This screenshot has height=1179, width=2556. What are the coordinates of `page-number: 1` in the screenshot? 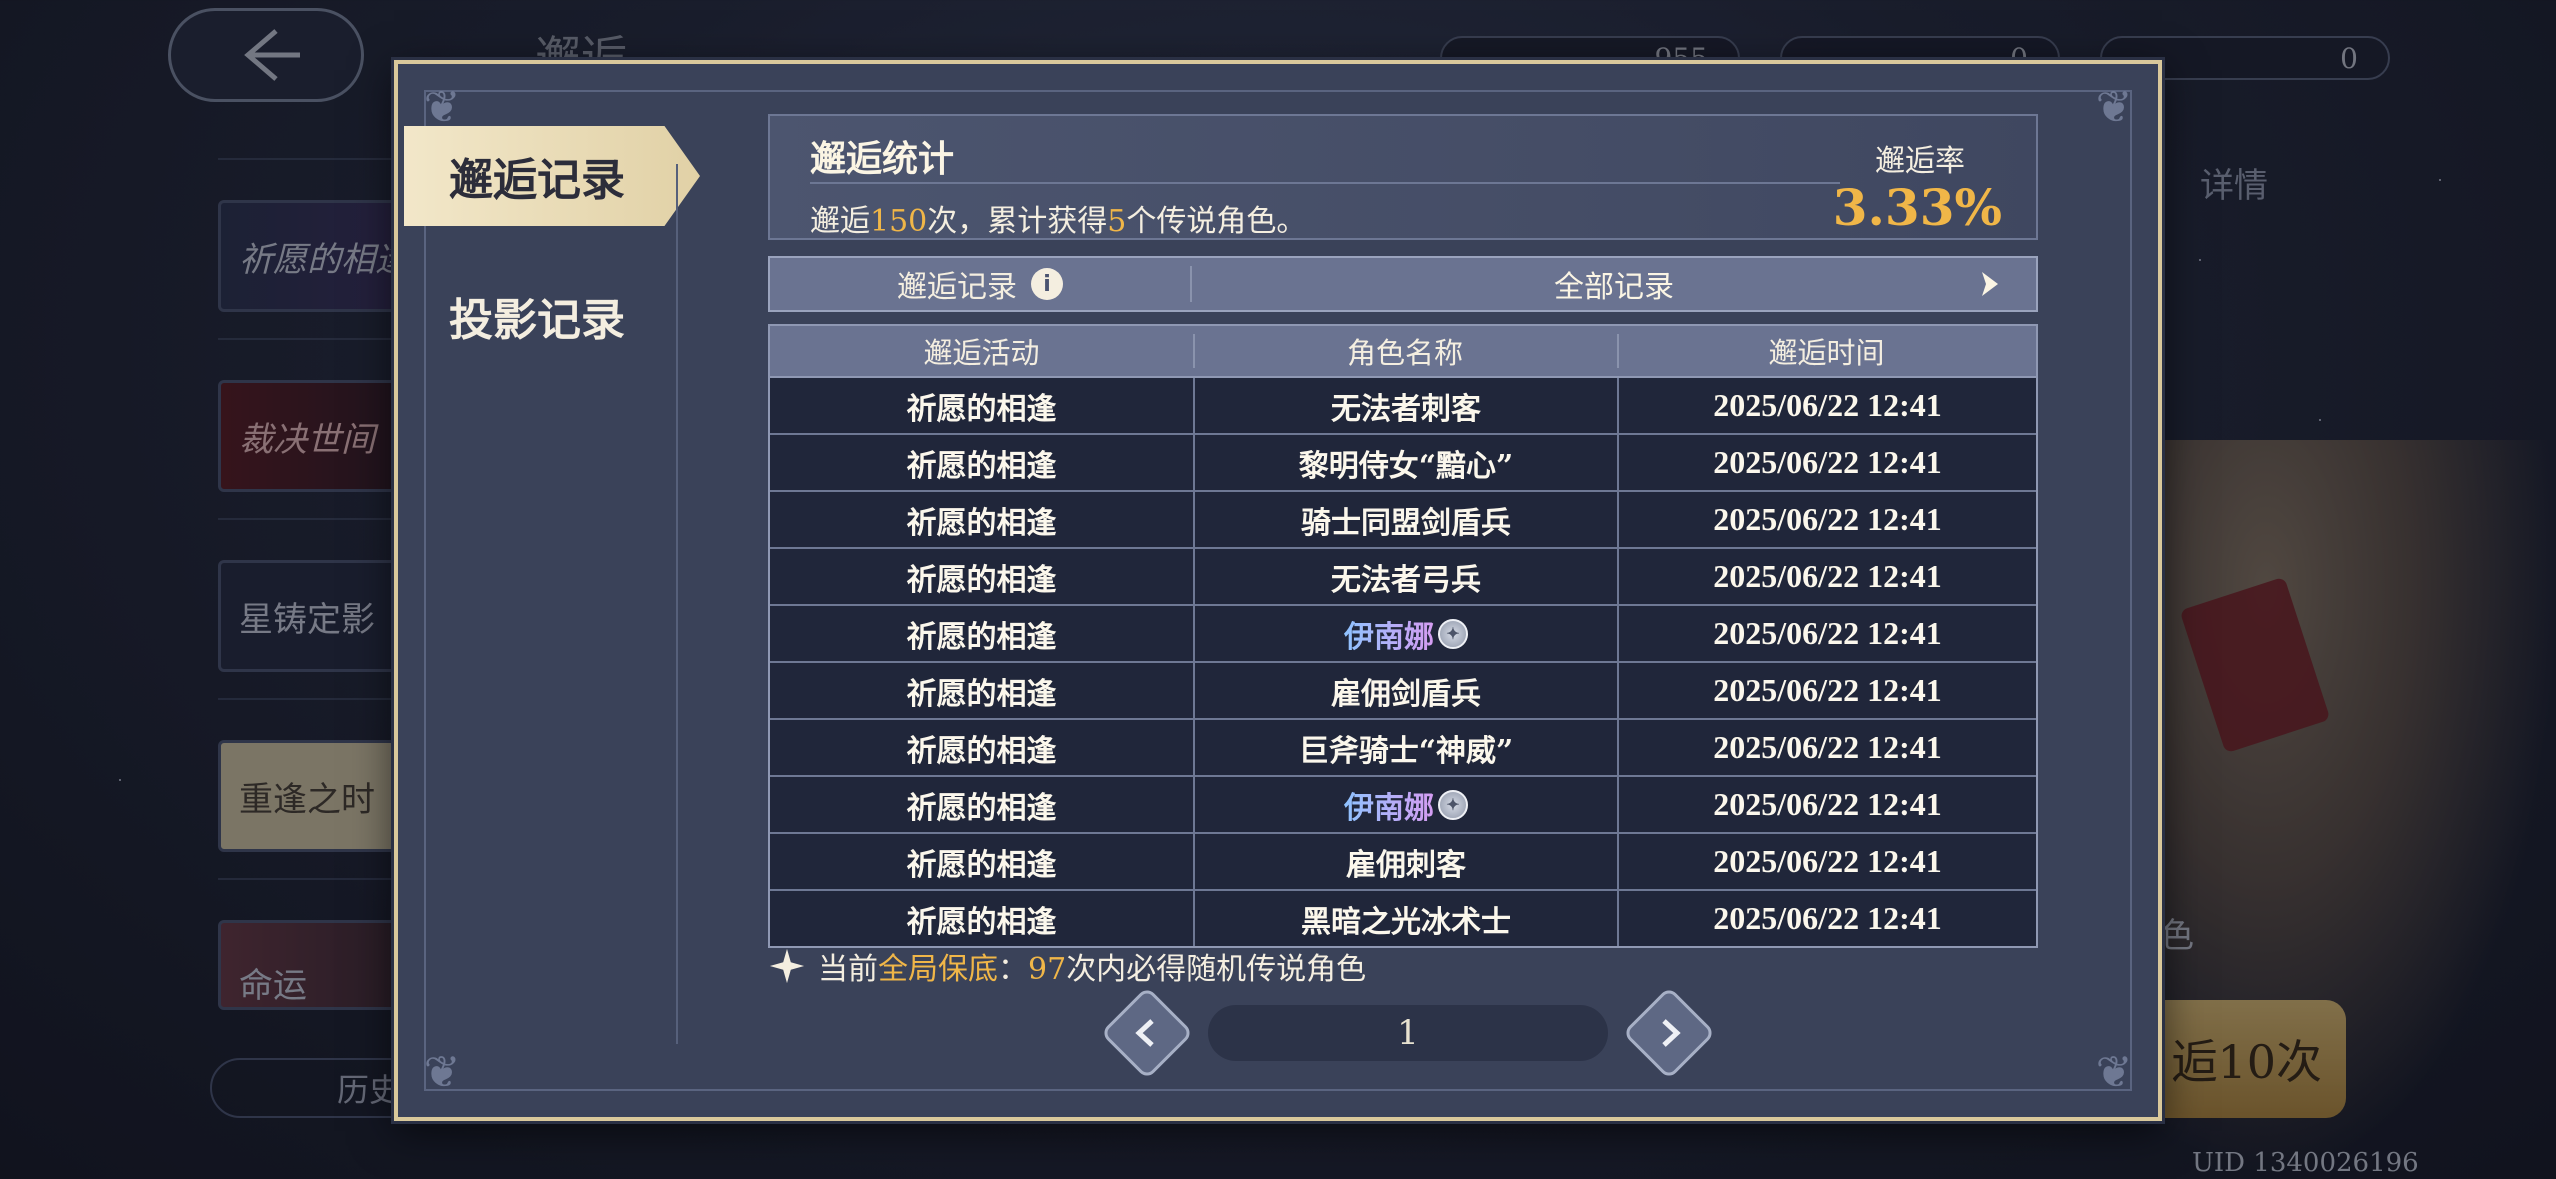 It's located at (1408, 1033).